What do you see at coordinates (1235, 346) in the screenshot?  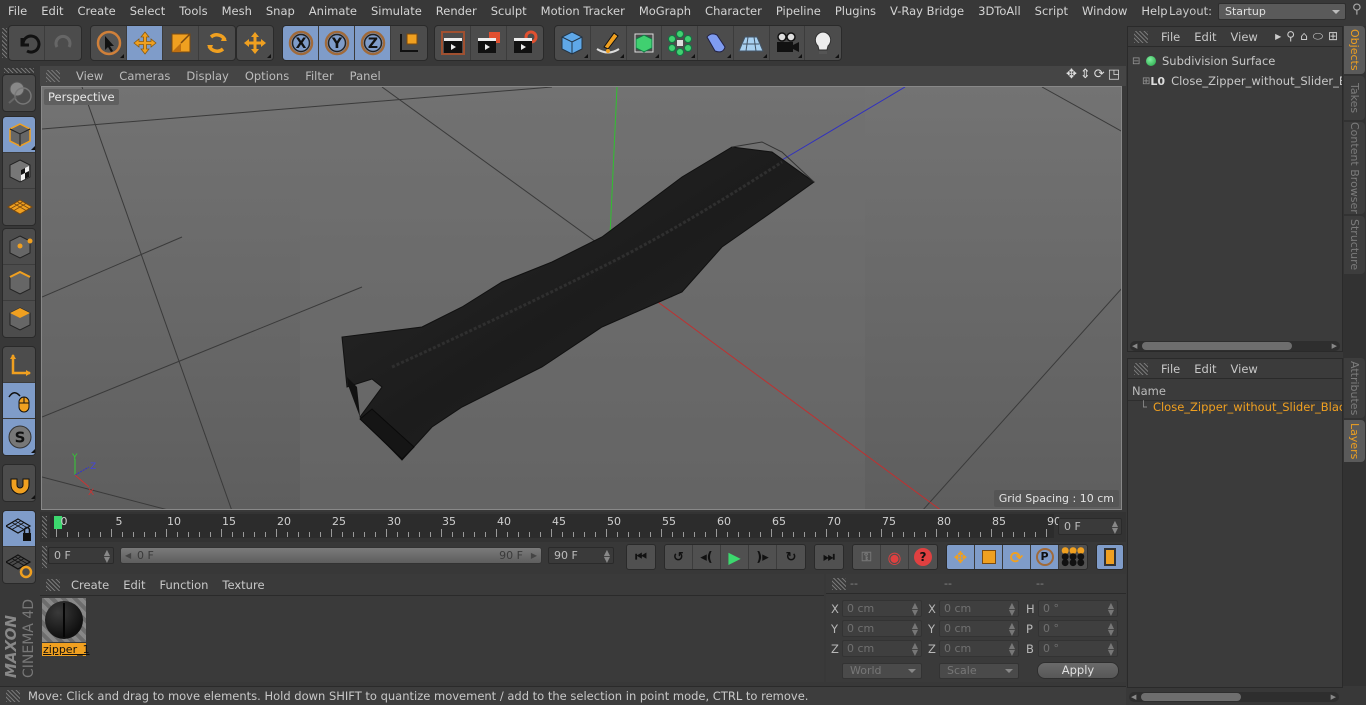 I see `object-manager-scrollbar: ◀ ▶` at bounding box center [1235, 346].